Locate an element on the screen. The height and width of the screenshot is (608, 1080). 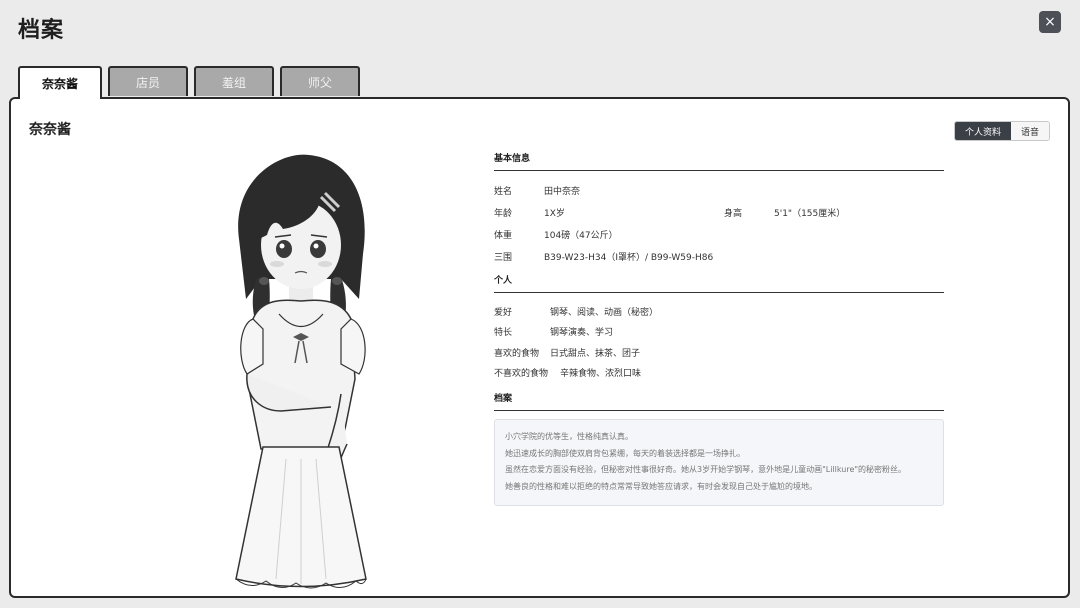
weight-value: 104磅（47公斤） is located at coordinates (581, 235).